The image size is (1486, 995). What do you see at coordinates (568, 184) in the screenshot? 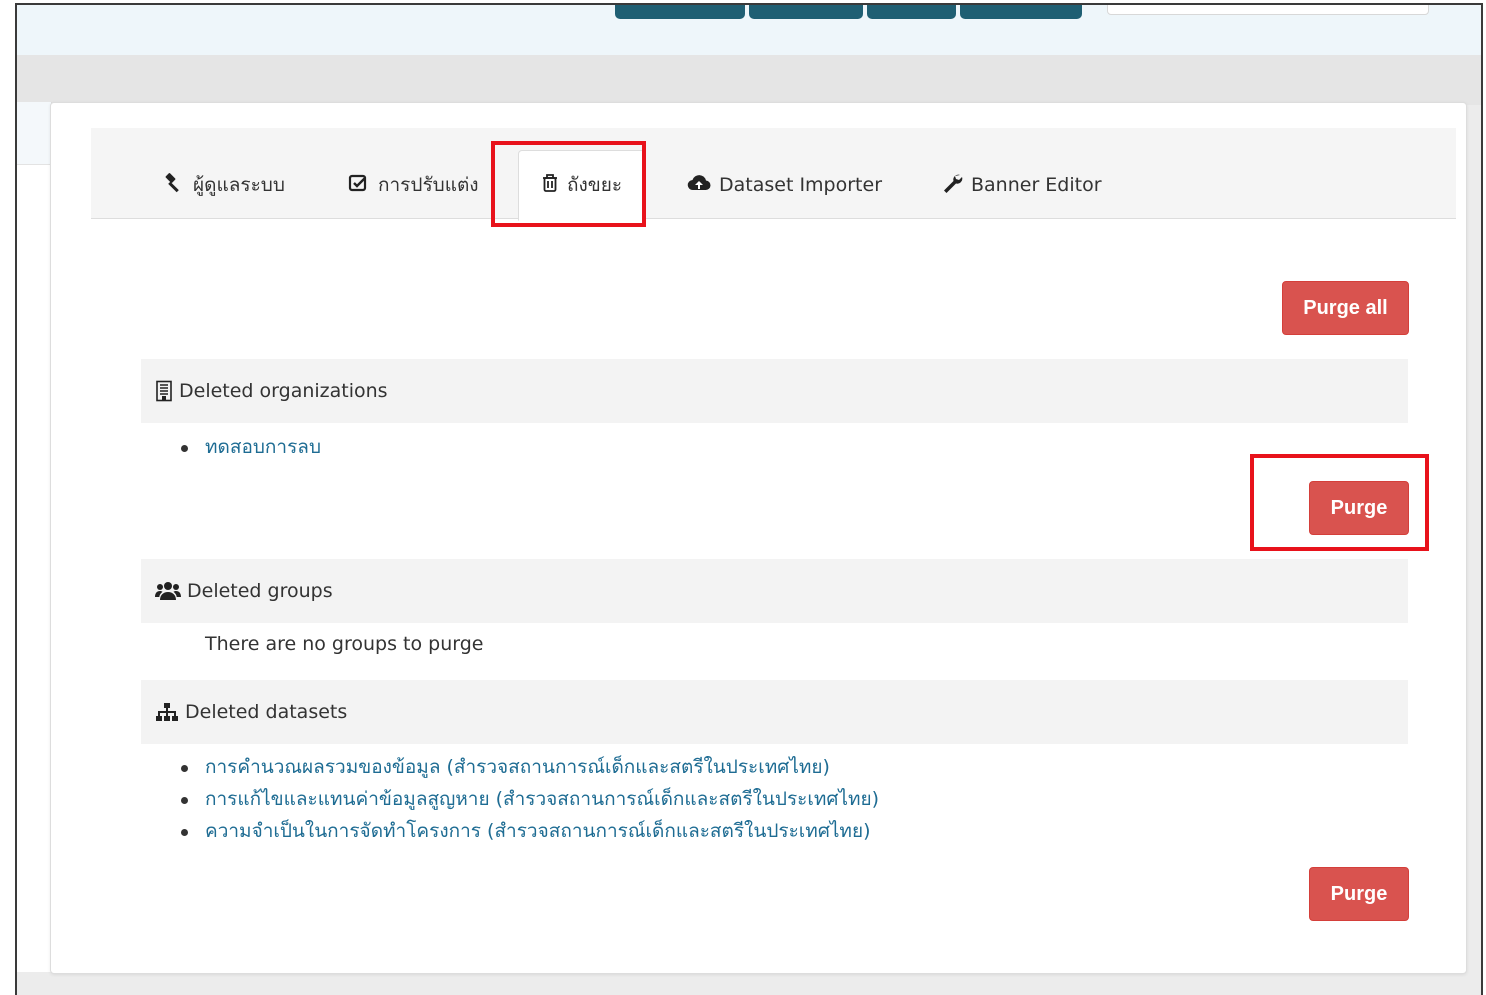
I see `highlight-box-trash-tab` at bounding box center [568, 184].